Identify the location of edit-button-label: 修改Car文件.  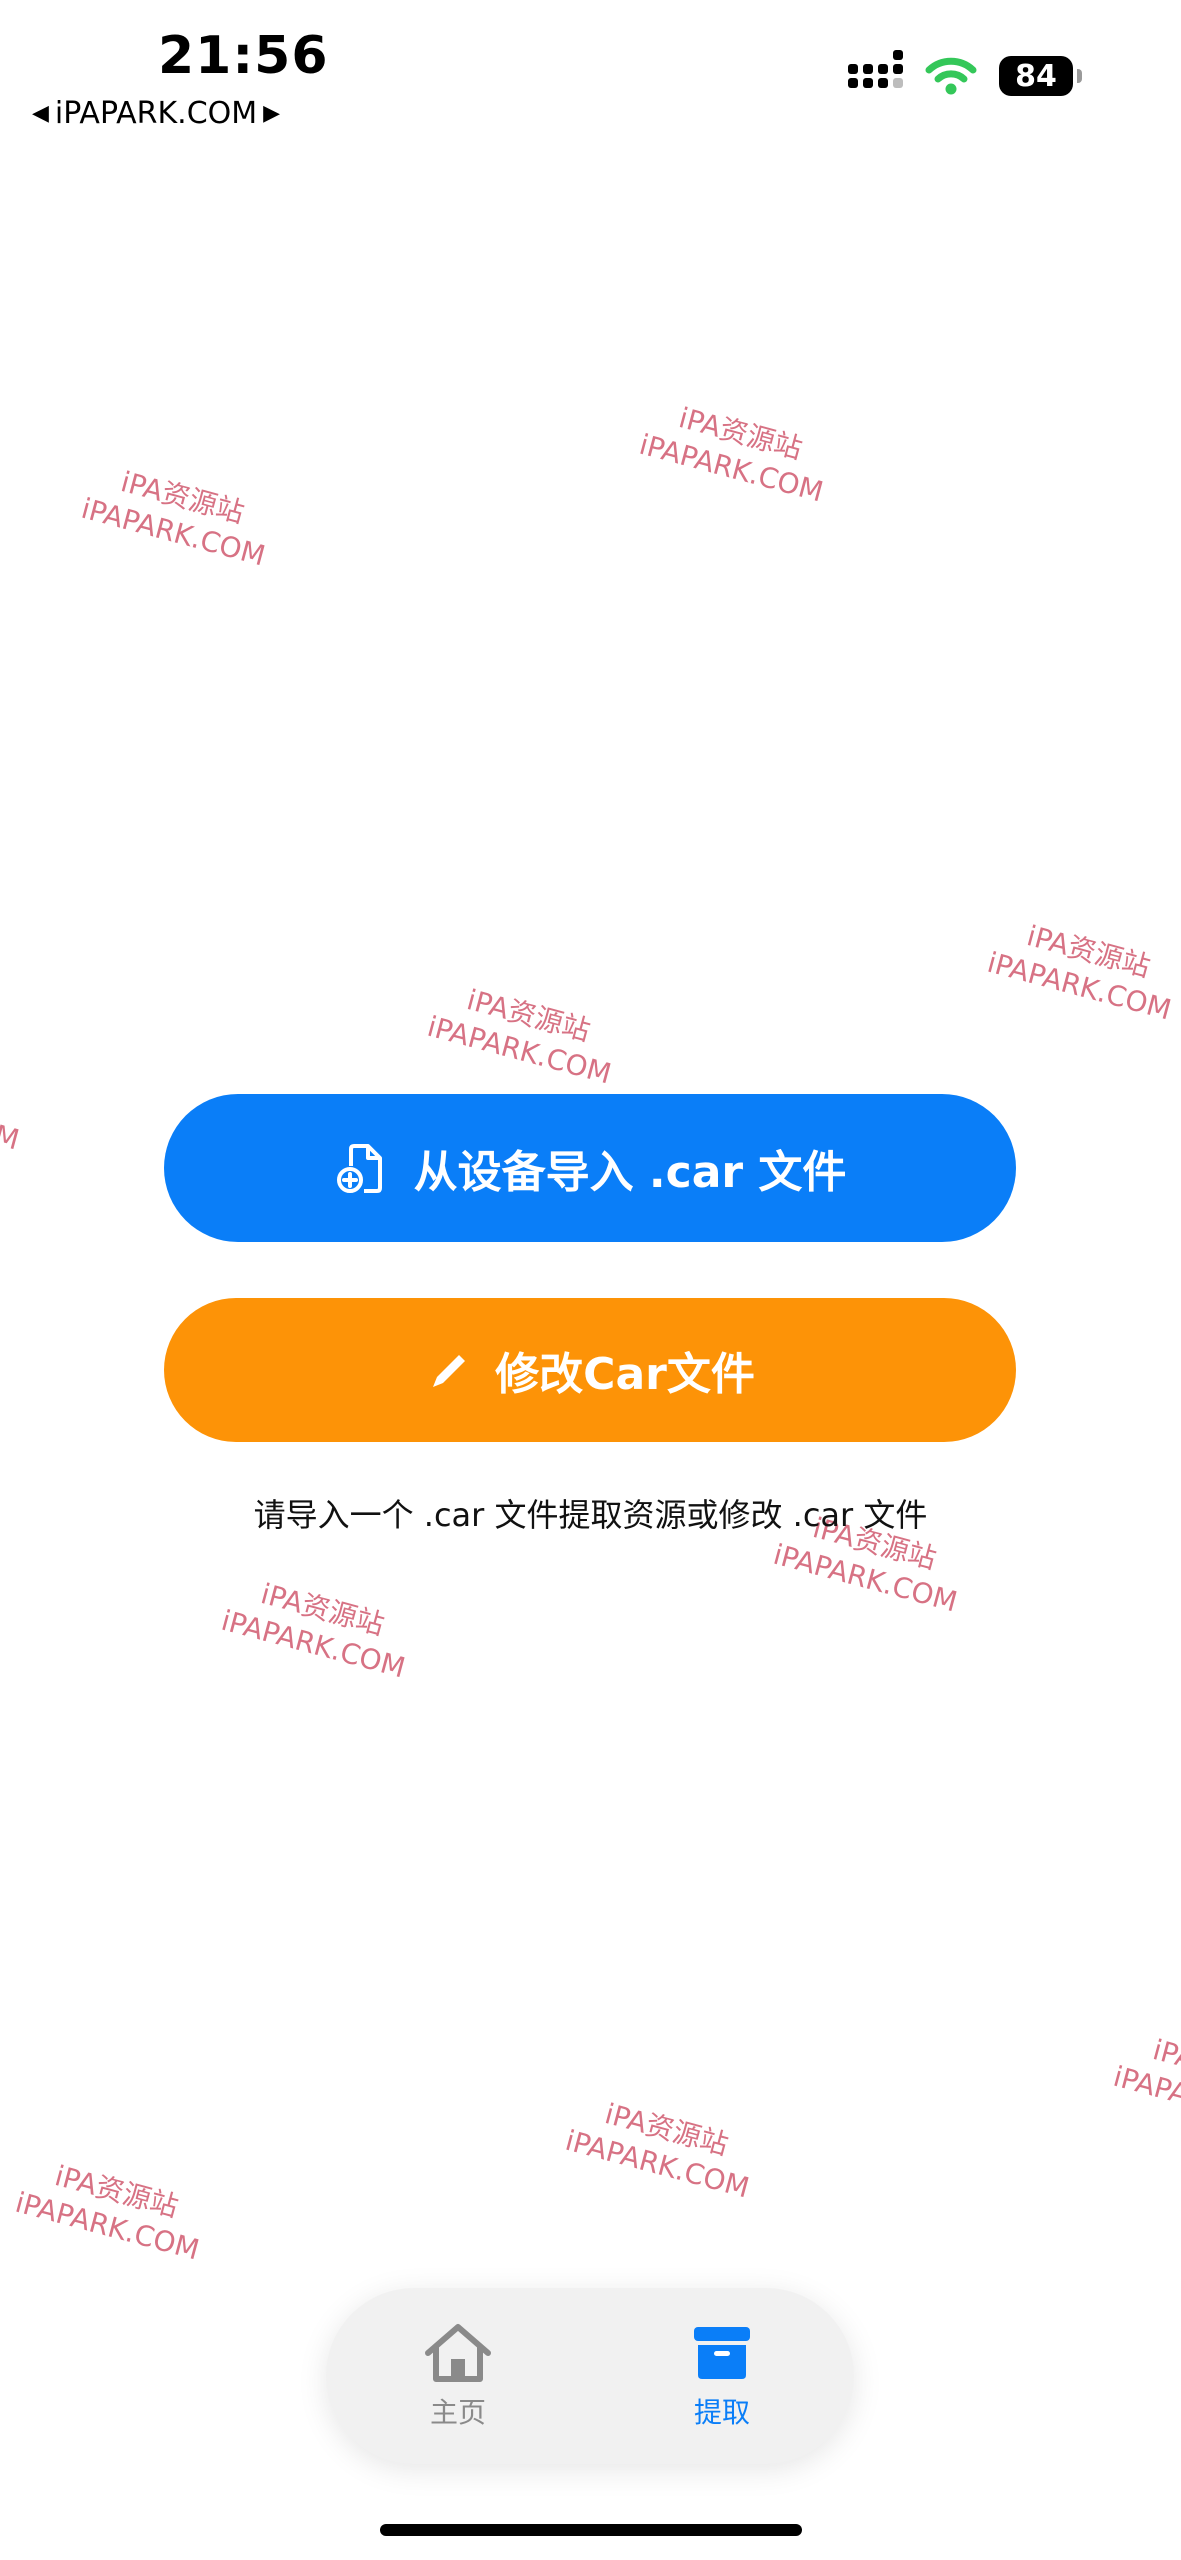
(625, 1374).